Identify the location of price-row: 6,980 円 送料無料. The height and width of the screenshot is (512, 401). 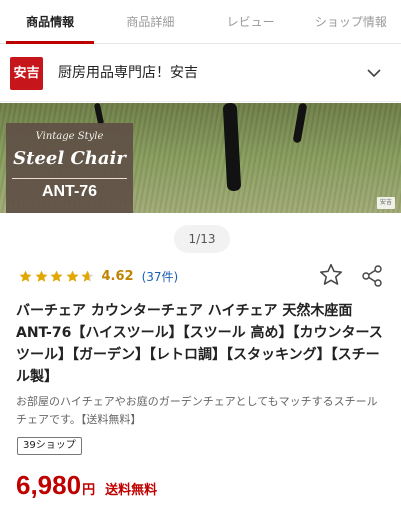
(86, 485).